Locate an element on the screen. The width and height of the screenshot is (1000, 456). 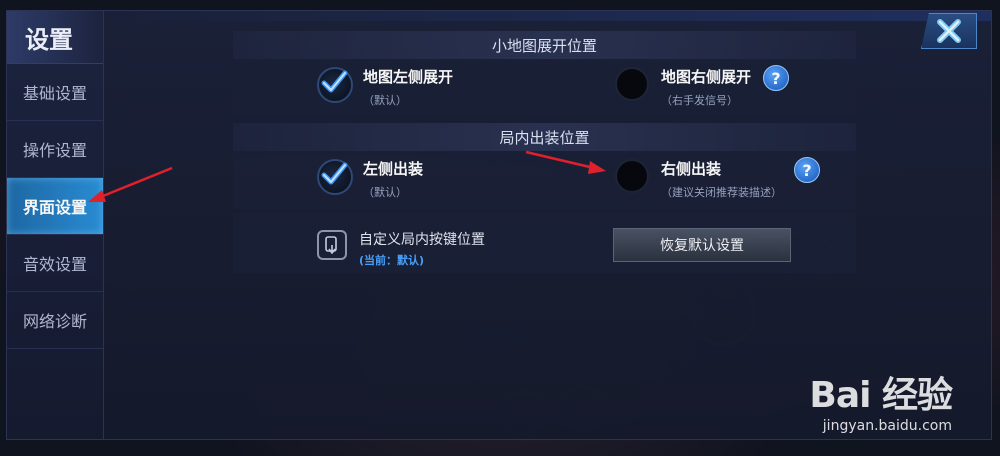
equip-right-note: （建议关闭推荐装描述） is located at coordinates (721, 192).